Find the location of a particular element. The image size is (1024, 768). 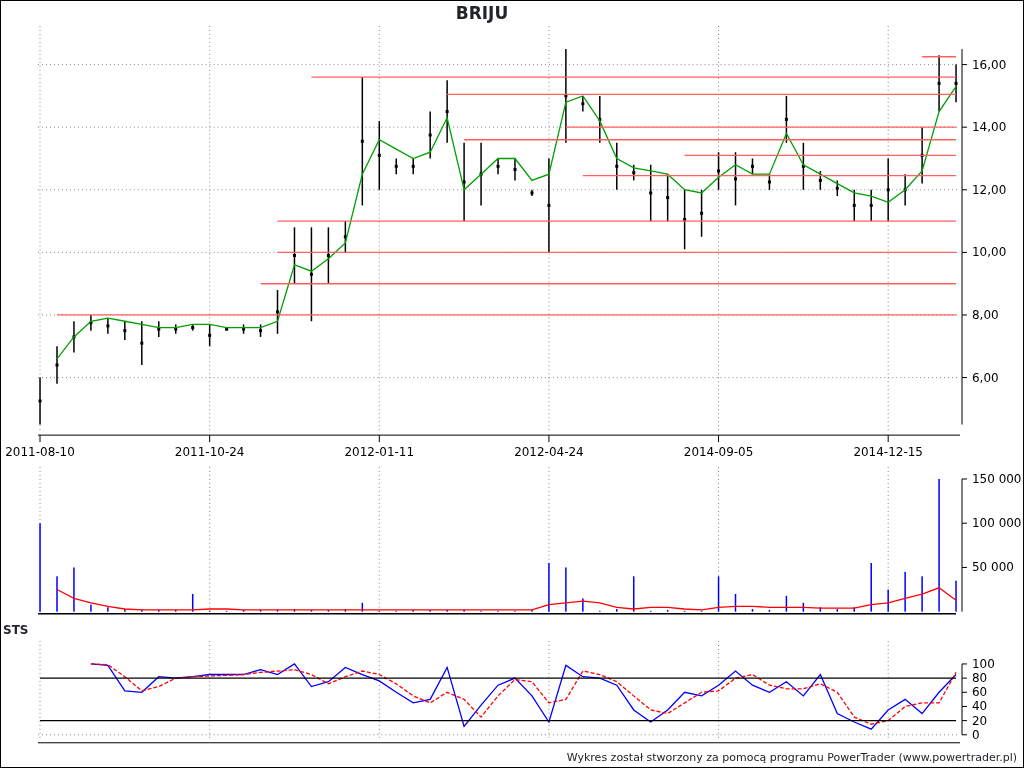

footer-credit: Wykres został stworzony za pomocą programu PowerTrader (www.powertrader.pl) is located at coordinates (791, 758).